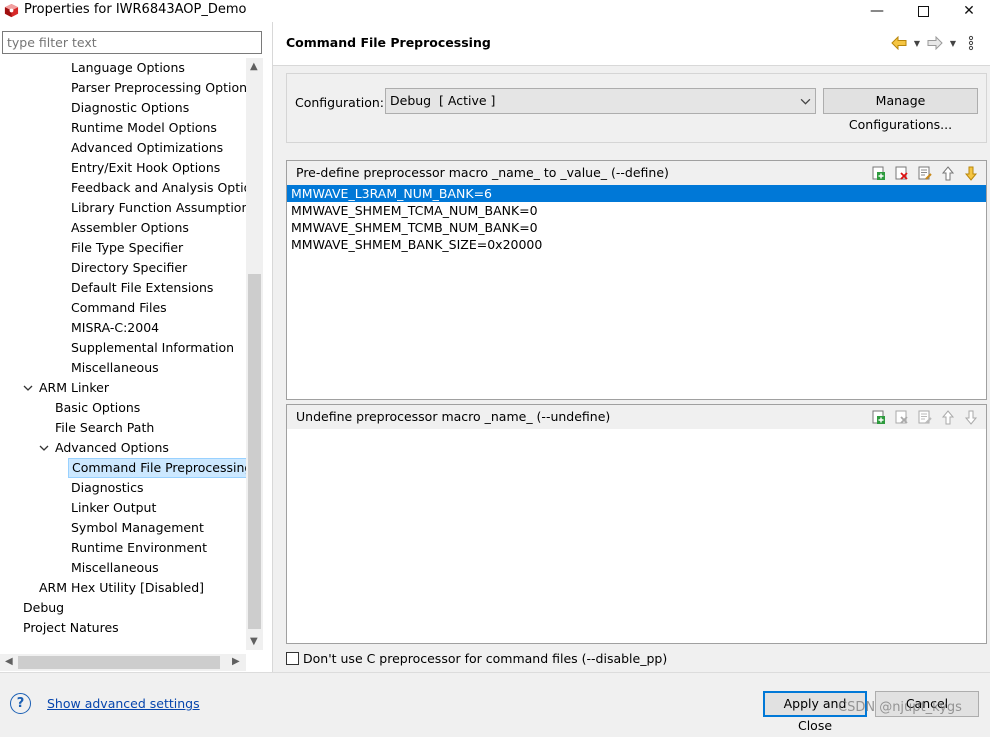 This screenshot has height=737, width=990. Describe the element at coordinates (339, 102) in the screenshot. I see `configuration-label: Configuration:` at that location.